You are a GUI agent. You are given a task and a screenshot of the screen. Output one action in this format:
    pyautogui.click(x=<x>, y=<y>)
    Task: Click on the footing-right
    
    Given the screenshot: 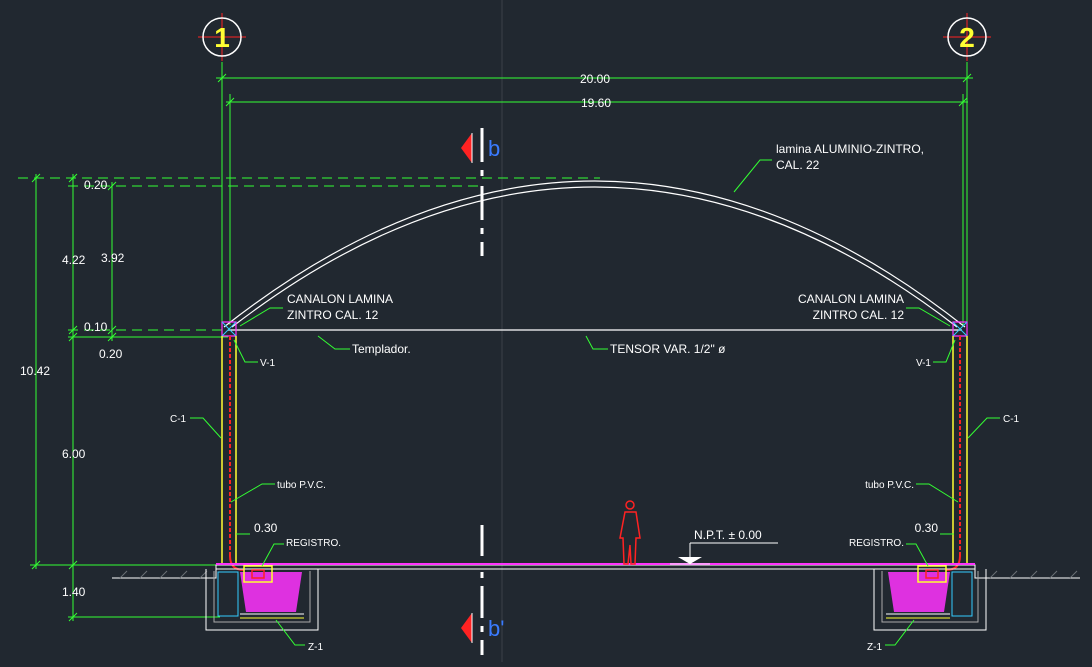 What is the action you would take?
    pyautogui.click(x=930, y=598)
    